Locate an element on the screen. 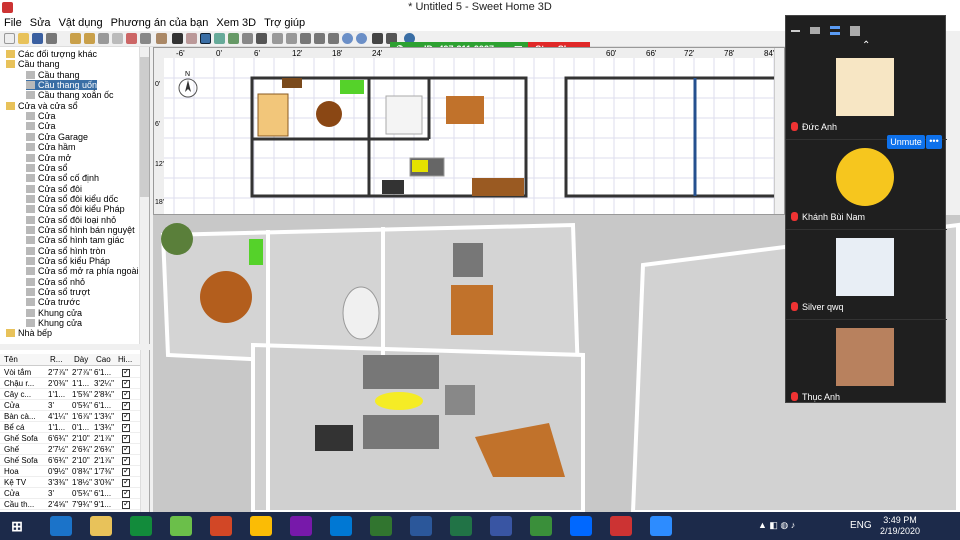 The width and height of the screenshot is (960, 540). bold-icon is located at coordinates (333, 38).